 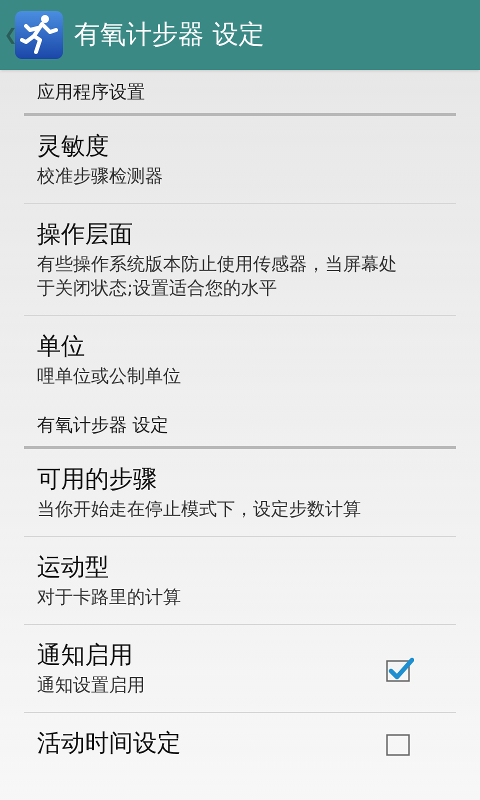 I want to click on settings-row: 运动型 对于卡路里的计算, so click(x=240, y=581).